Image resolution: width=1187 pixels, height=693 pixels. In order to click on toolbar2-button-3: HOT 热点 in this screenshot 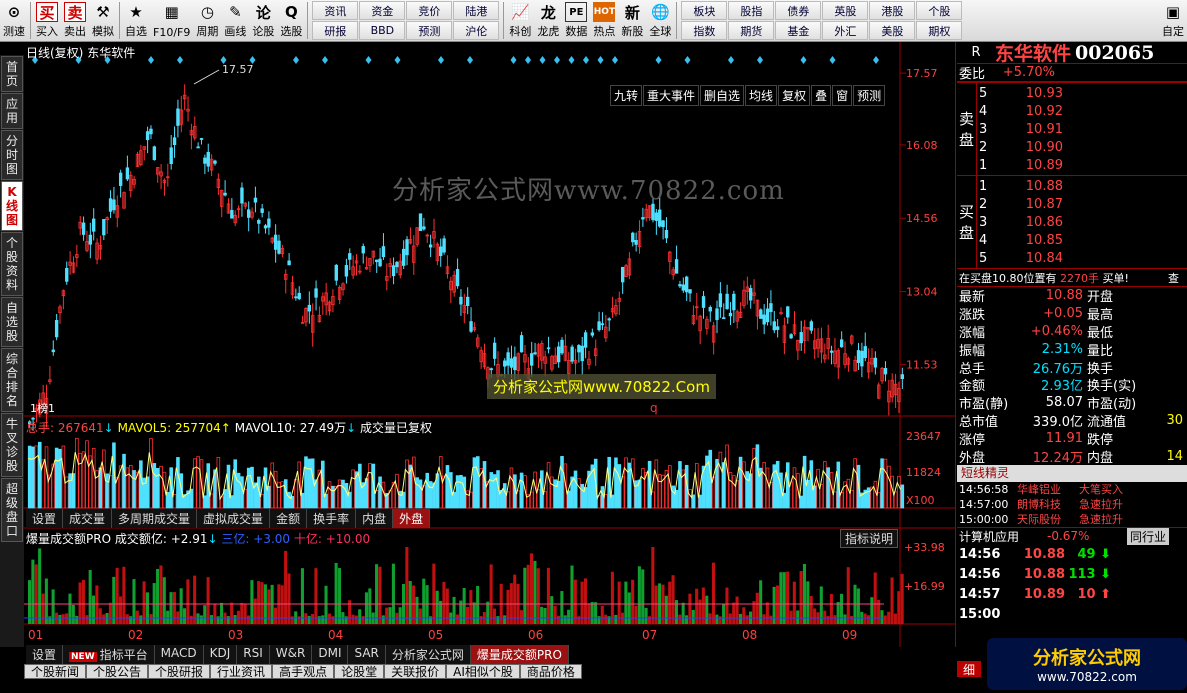, I will do `click(604, 20)`.